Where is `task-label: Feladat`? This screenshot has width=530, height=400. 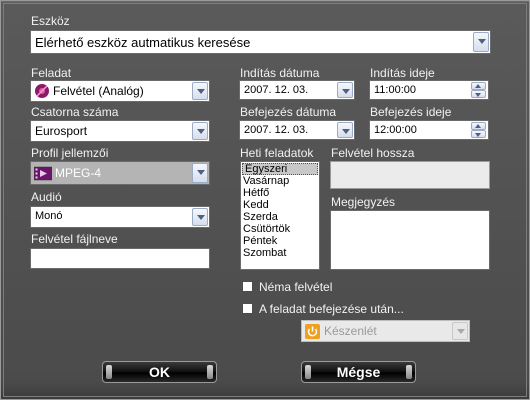 task-label: Feladat is located at coordinates (51, 73).